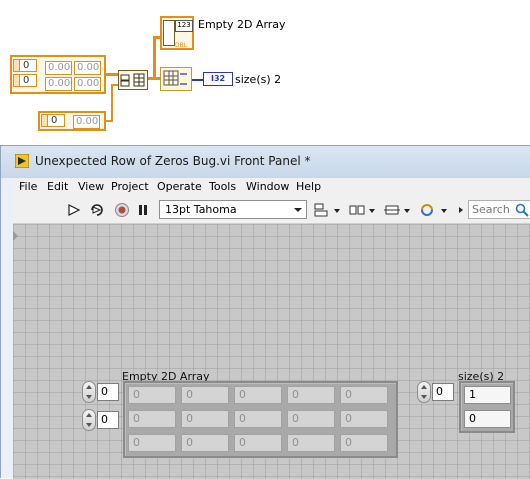 This screenshot has height=479, width=530. Describe the element at coordinates (443, 392) in the screenshot. I see `size-index-input: 0` at that location.